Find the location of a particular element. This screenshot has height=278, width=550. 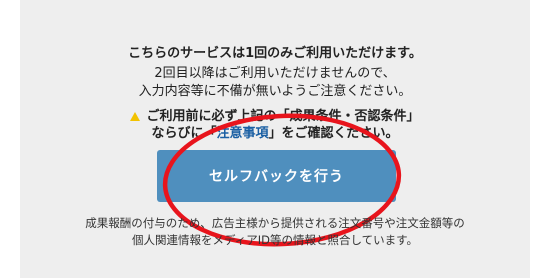

notes-close: 」をご確認ください。 is located at coordinates (333, 133).